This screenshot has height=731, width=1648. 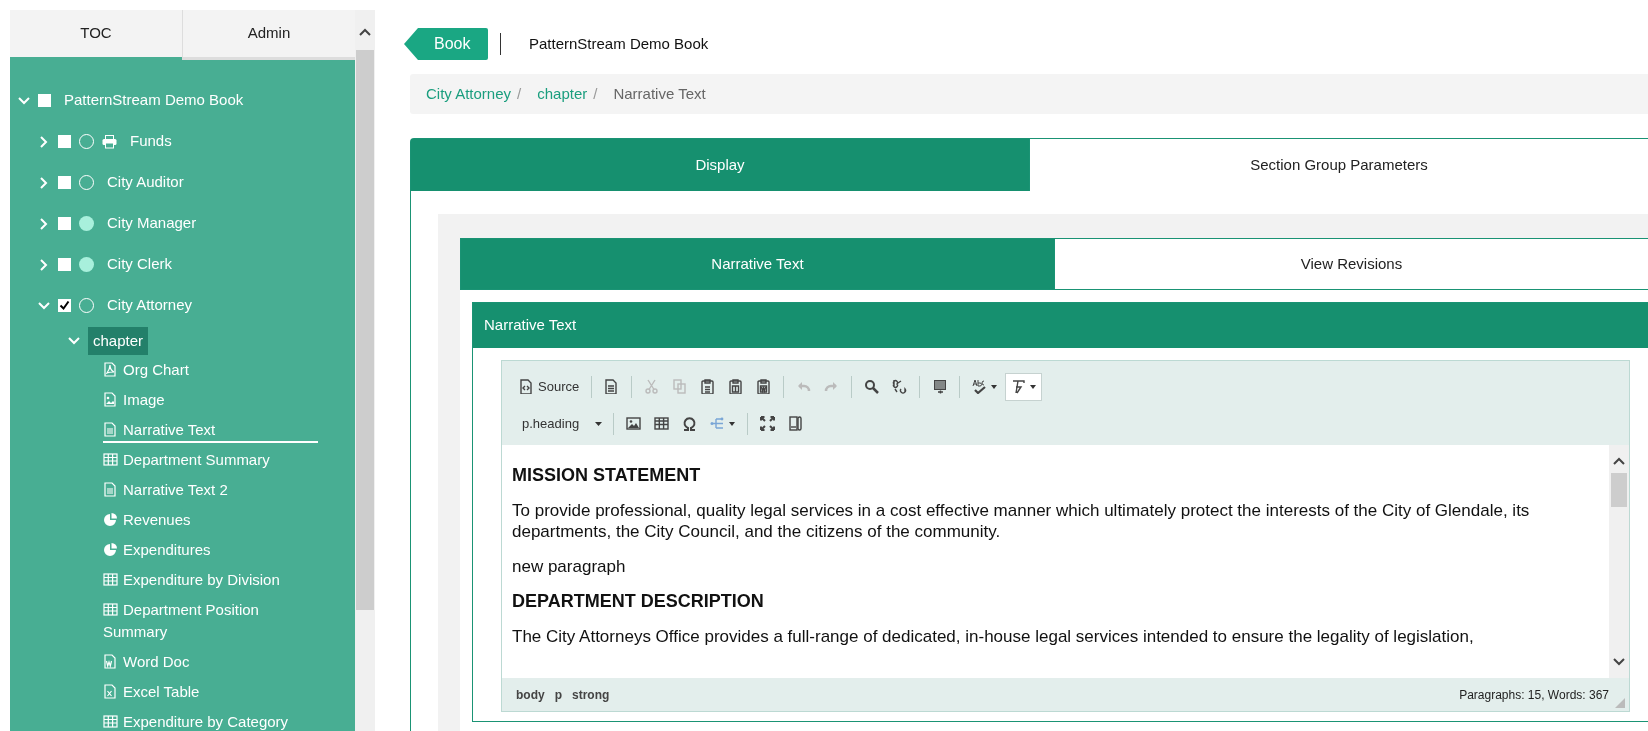 What do you see at coordinates (1060, 325) in the screenshot?
I see `panel-header: Narrative Text` at bounding box center [1060, 325].